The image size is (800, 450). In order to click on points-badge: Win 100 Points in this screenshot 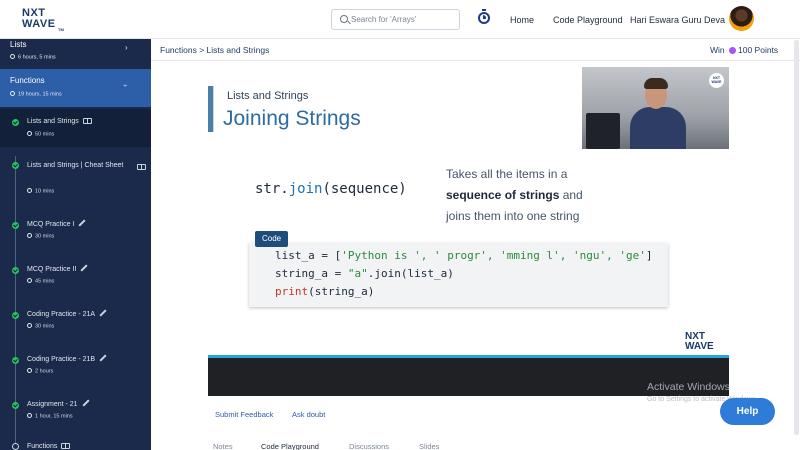, I will do `click(744, 50)`.